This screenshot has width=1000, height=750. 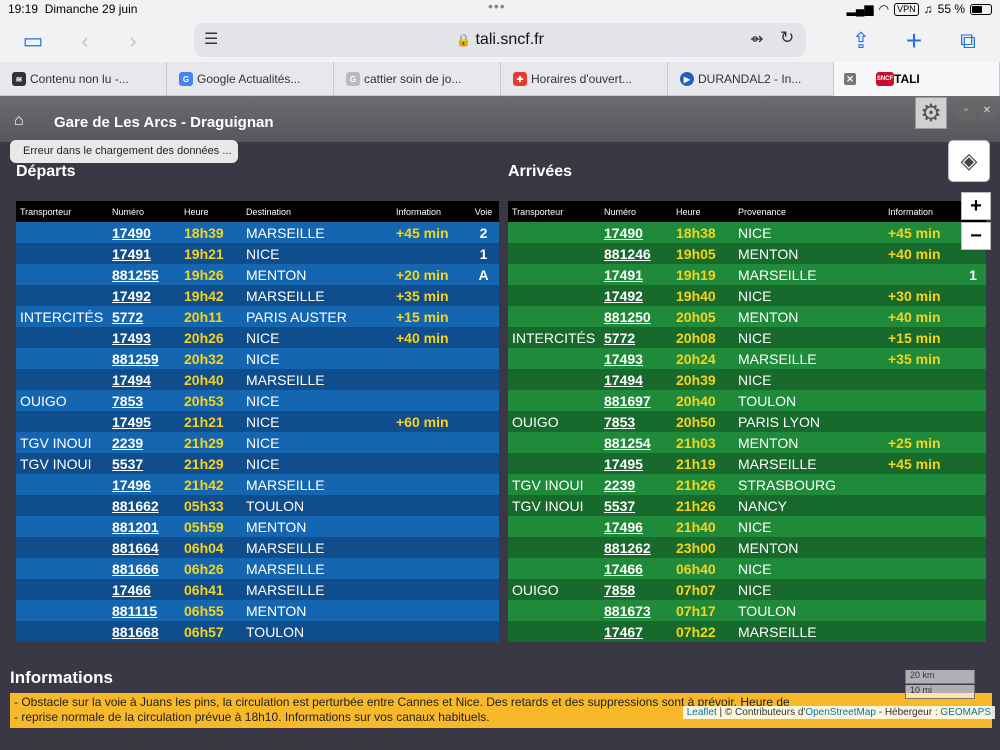 What do you see at coordinates (861, 41) in the screenshot?
I see `share-icon: ⇪` at bounding box center [861, 41].